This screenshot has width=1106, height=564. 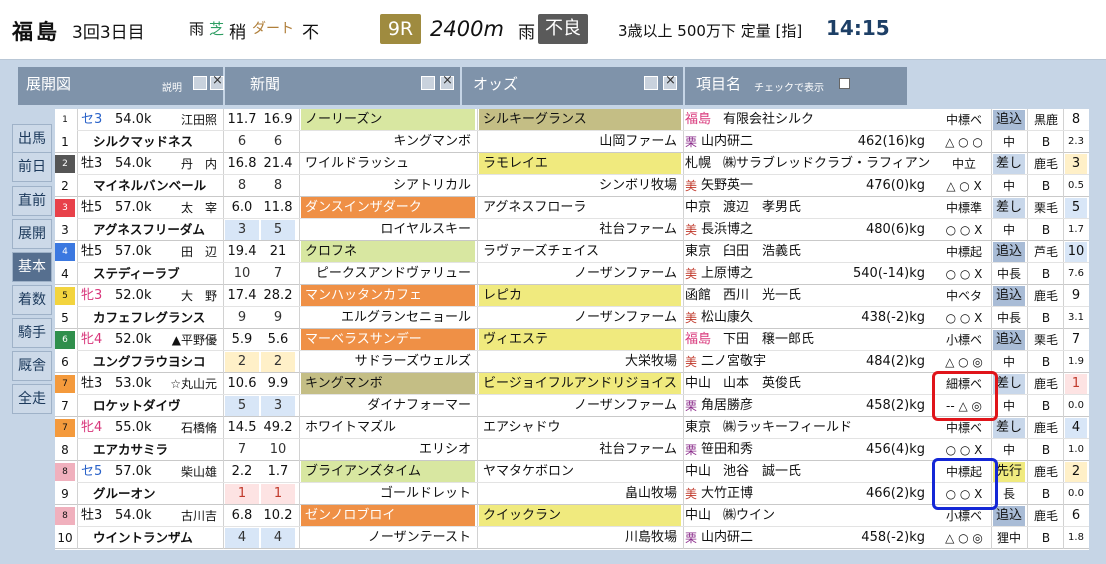 What do you see at coordinates (1076, 120) in the screenshot?
I see `rank-value: 8` at bounding box center [1076, 120].